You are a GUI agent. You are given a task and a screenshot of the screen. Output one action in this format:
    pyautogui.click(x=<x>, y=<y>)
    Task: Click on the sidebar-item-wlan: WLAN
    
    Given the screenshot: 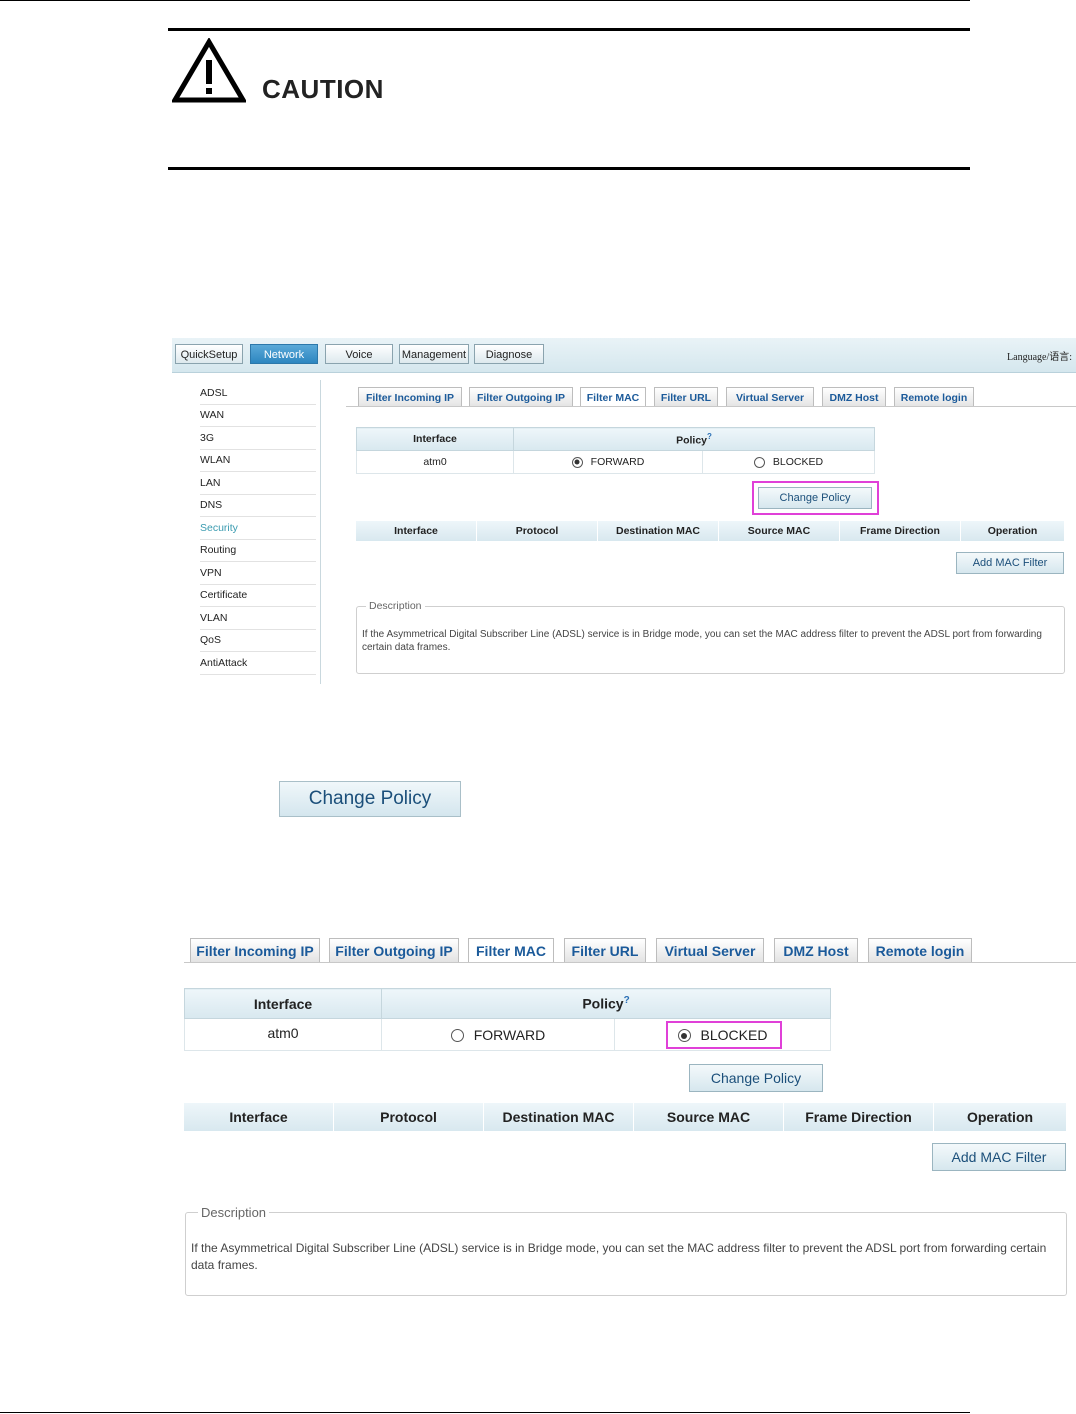 What is the action you would take?
    pyautogui.click(x=258, y=460)
    